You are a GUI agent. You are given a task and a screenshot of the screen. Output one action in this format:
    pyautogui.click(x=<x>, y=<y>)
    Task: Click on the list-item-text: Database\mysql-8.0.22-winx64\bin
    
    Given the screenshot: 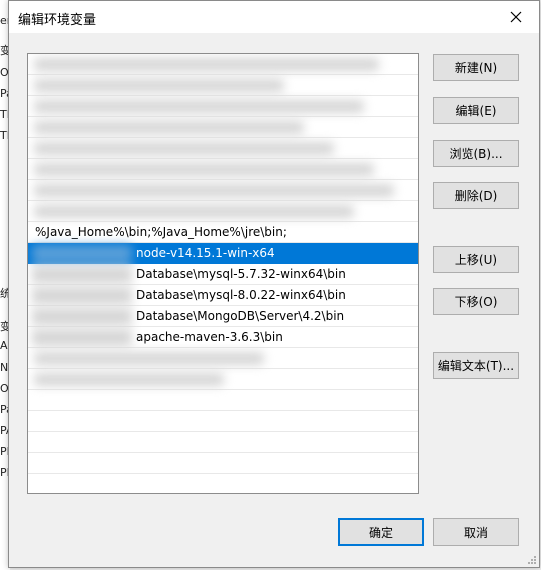 What is the action you would take?
    pyautogui.click(x=241, y=295)
    